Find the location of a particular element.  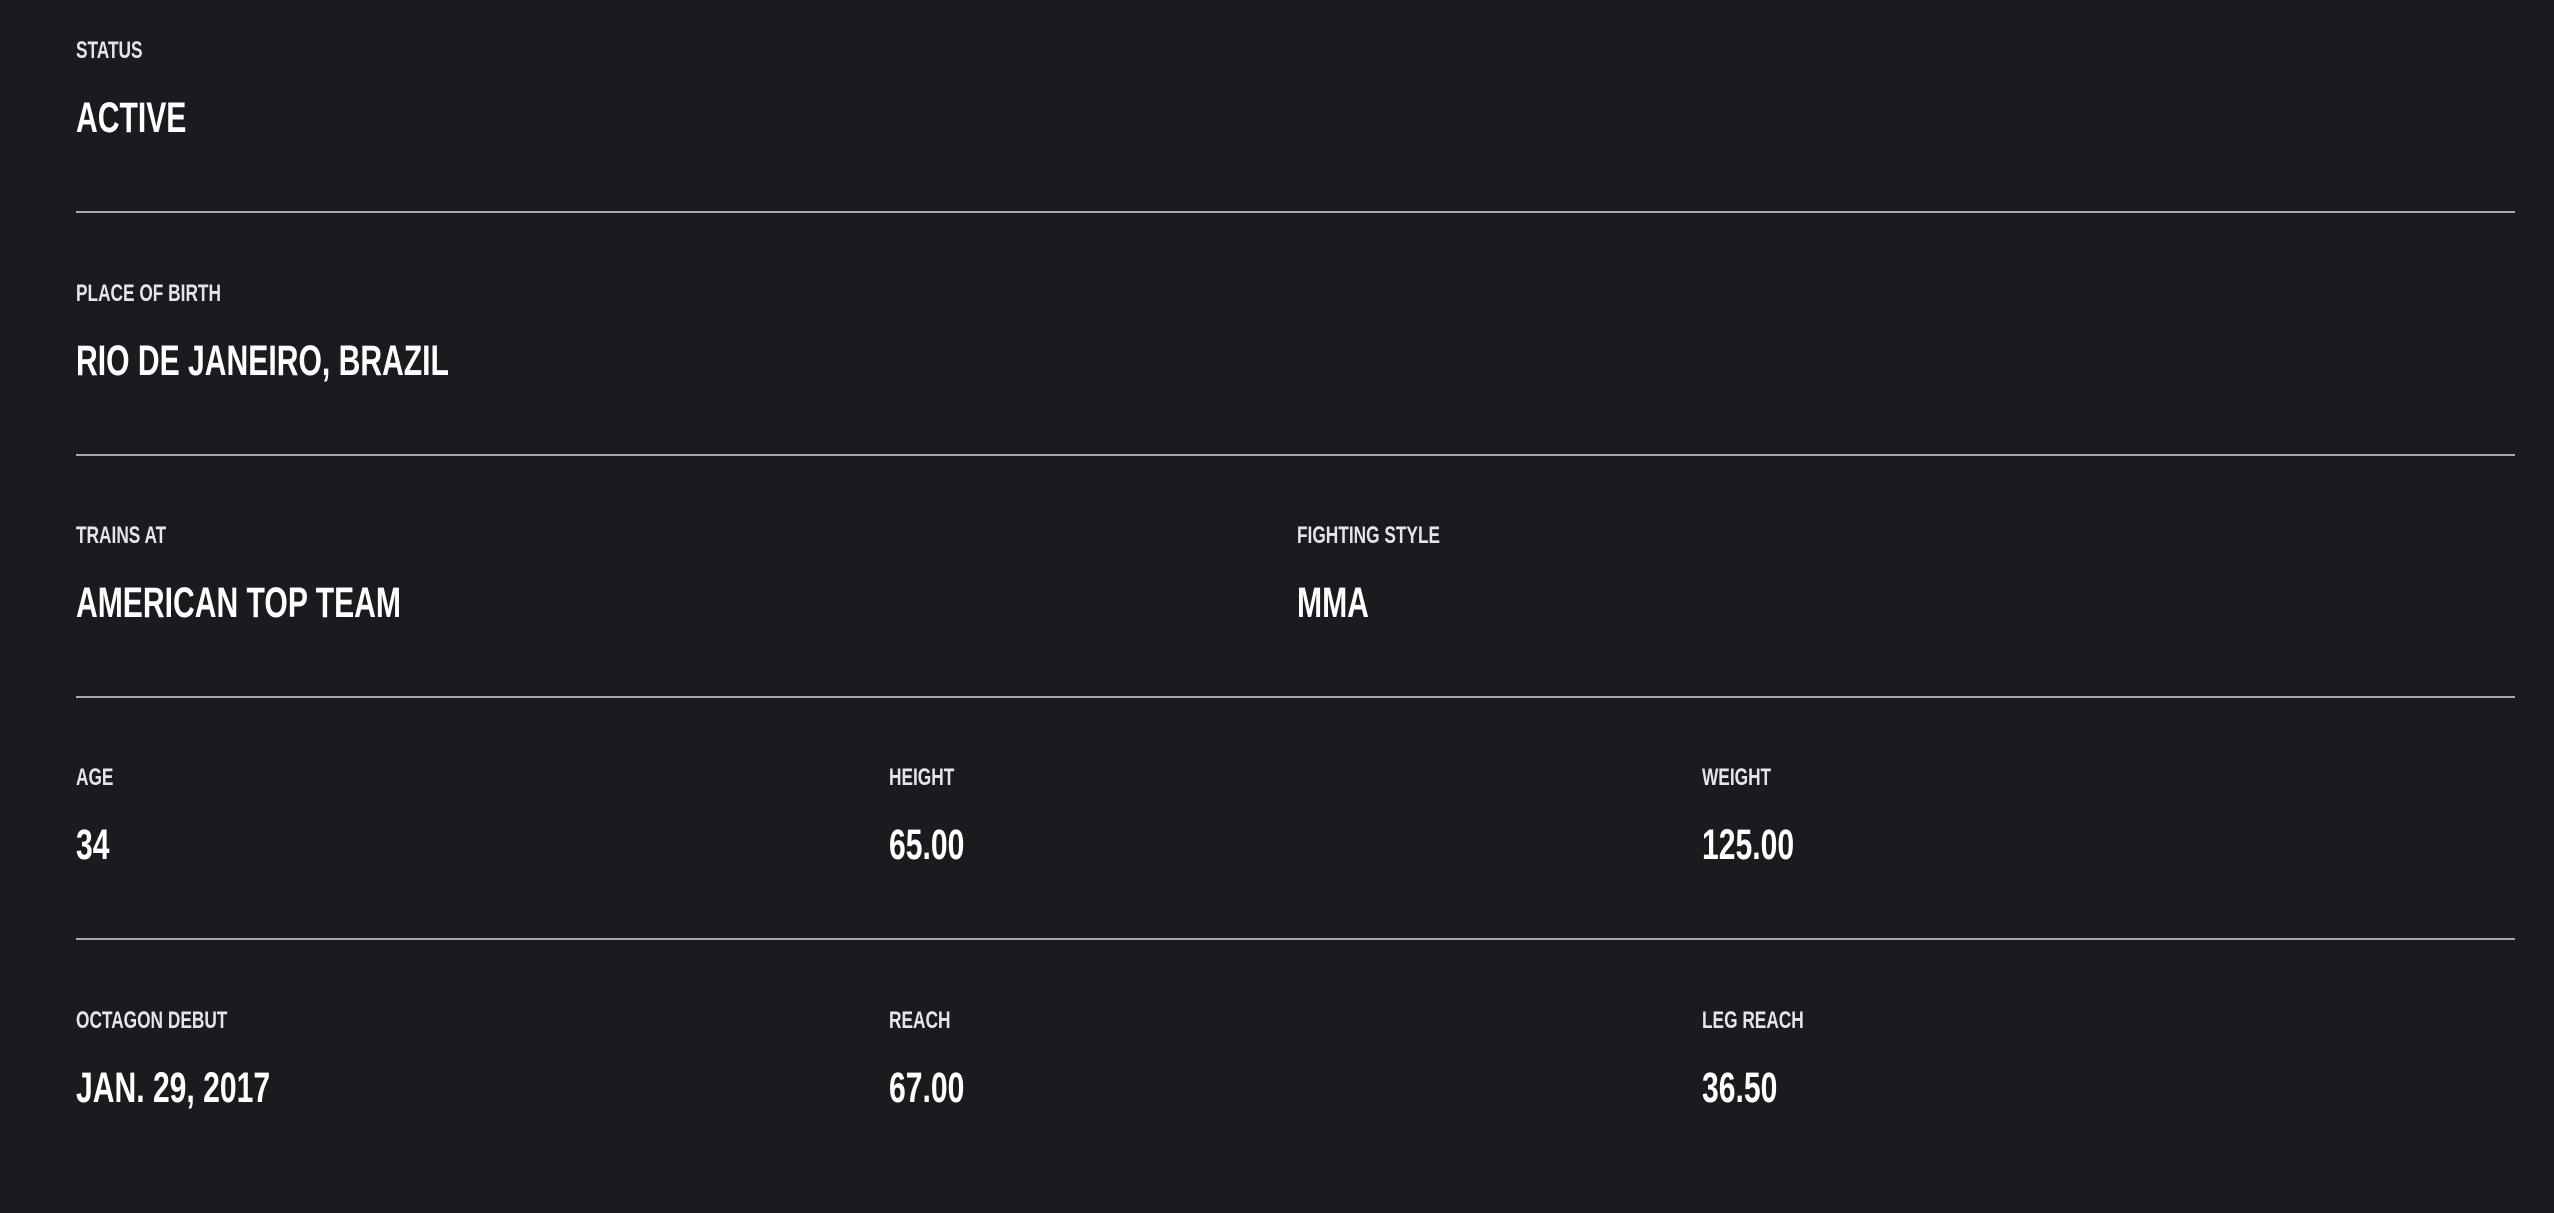

field-label: REACH is located at coordinates (920, 1020).